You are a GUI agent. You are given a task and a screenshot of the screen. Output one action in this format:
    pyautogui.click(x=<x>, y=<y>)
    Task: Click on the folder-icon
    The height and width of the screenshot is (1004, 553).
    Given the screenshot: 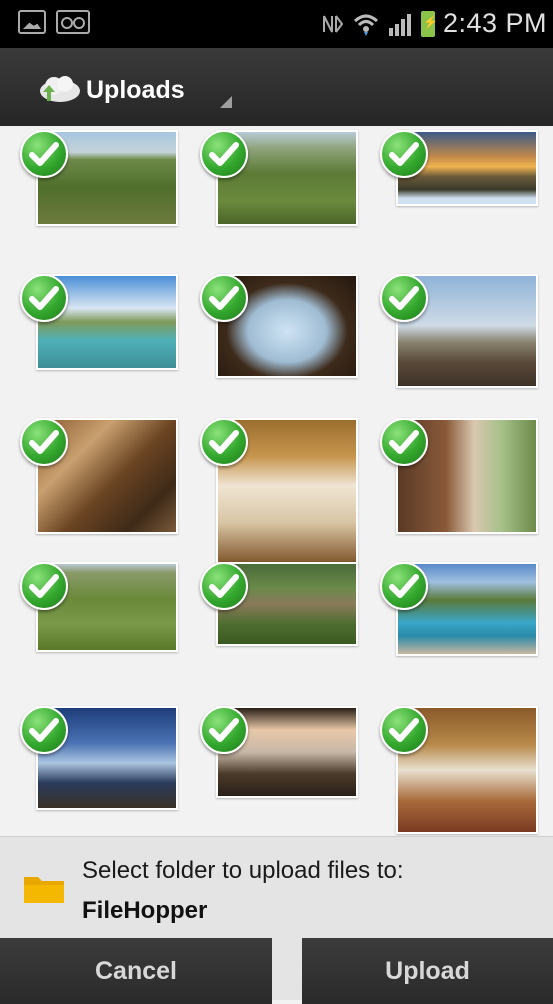 What is the action you would take?
    pyautogui.click(x=44, y=890)
    